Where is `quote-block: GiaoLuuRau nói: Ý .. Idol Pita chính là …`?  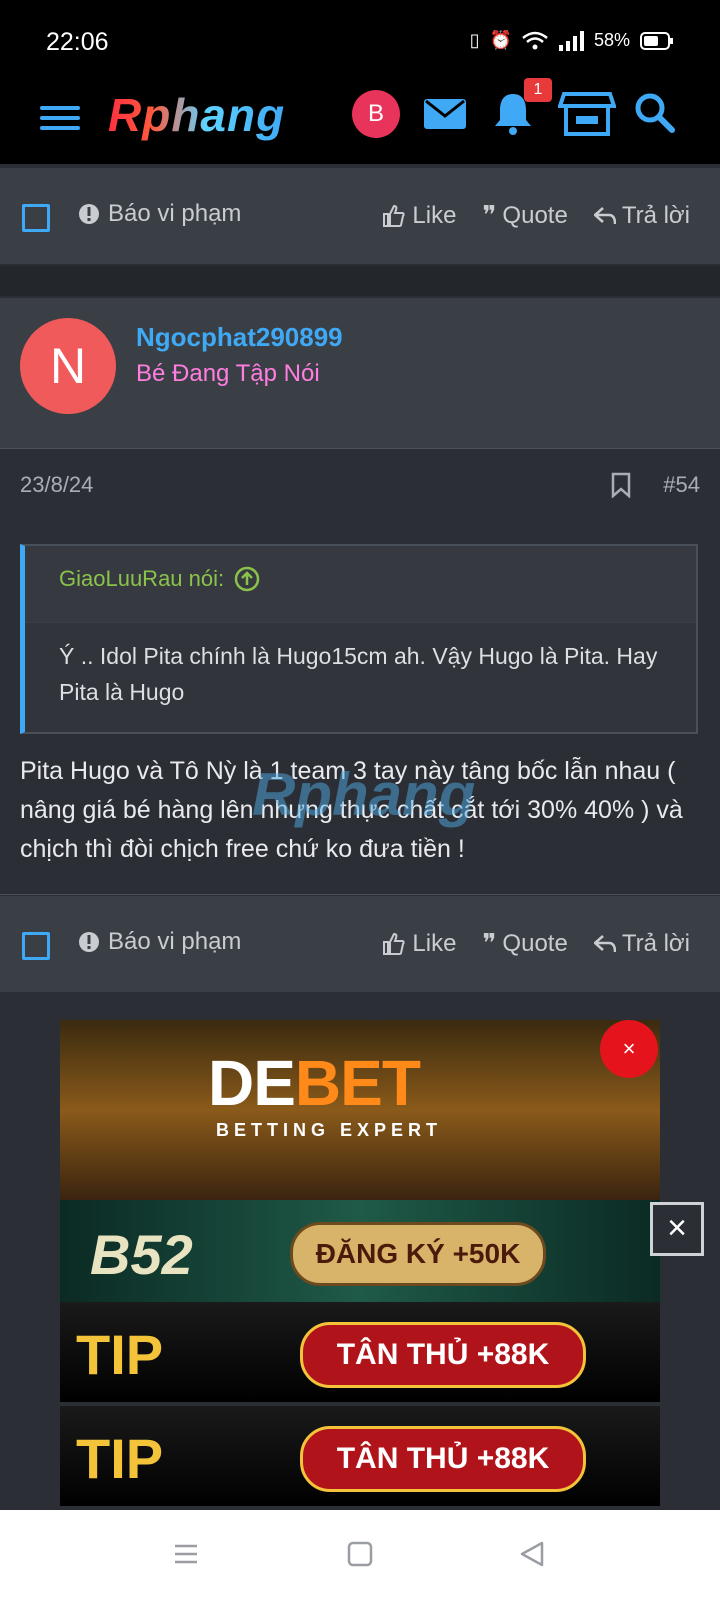 quote-block: GiaoLuuRau nói: Ý .. Idol Pita chính là … is located at coordinates (359, 639).